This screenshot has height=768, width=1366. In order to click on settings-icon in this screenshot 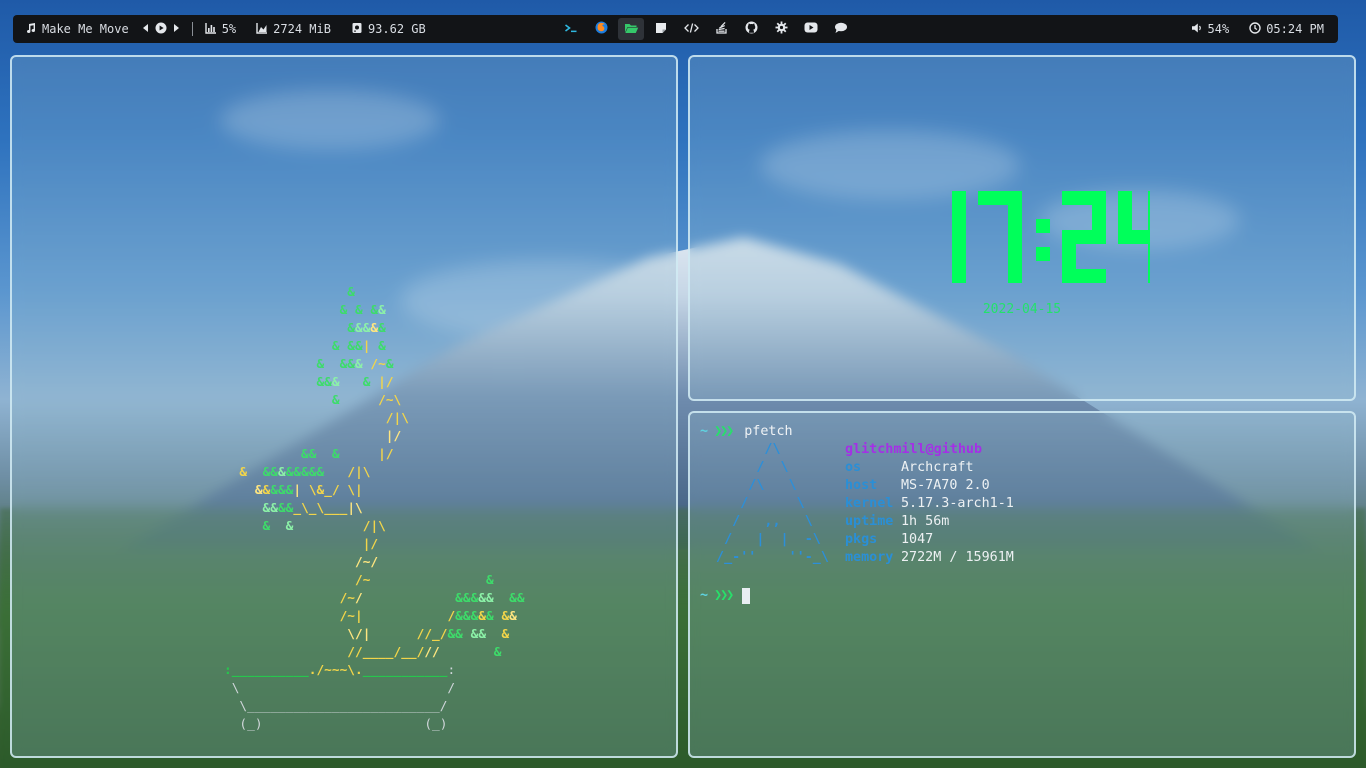, I will do `click(781, 29)`.